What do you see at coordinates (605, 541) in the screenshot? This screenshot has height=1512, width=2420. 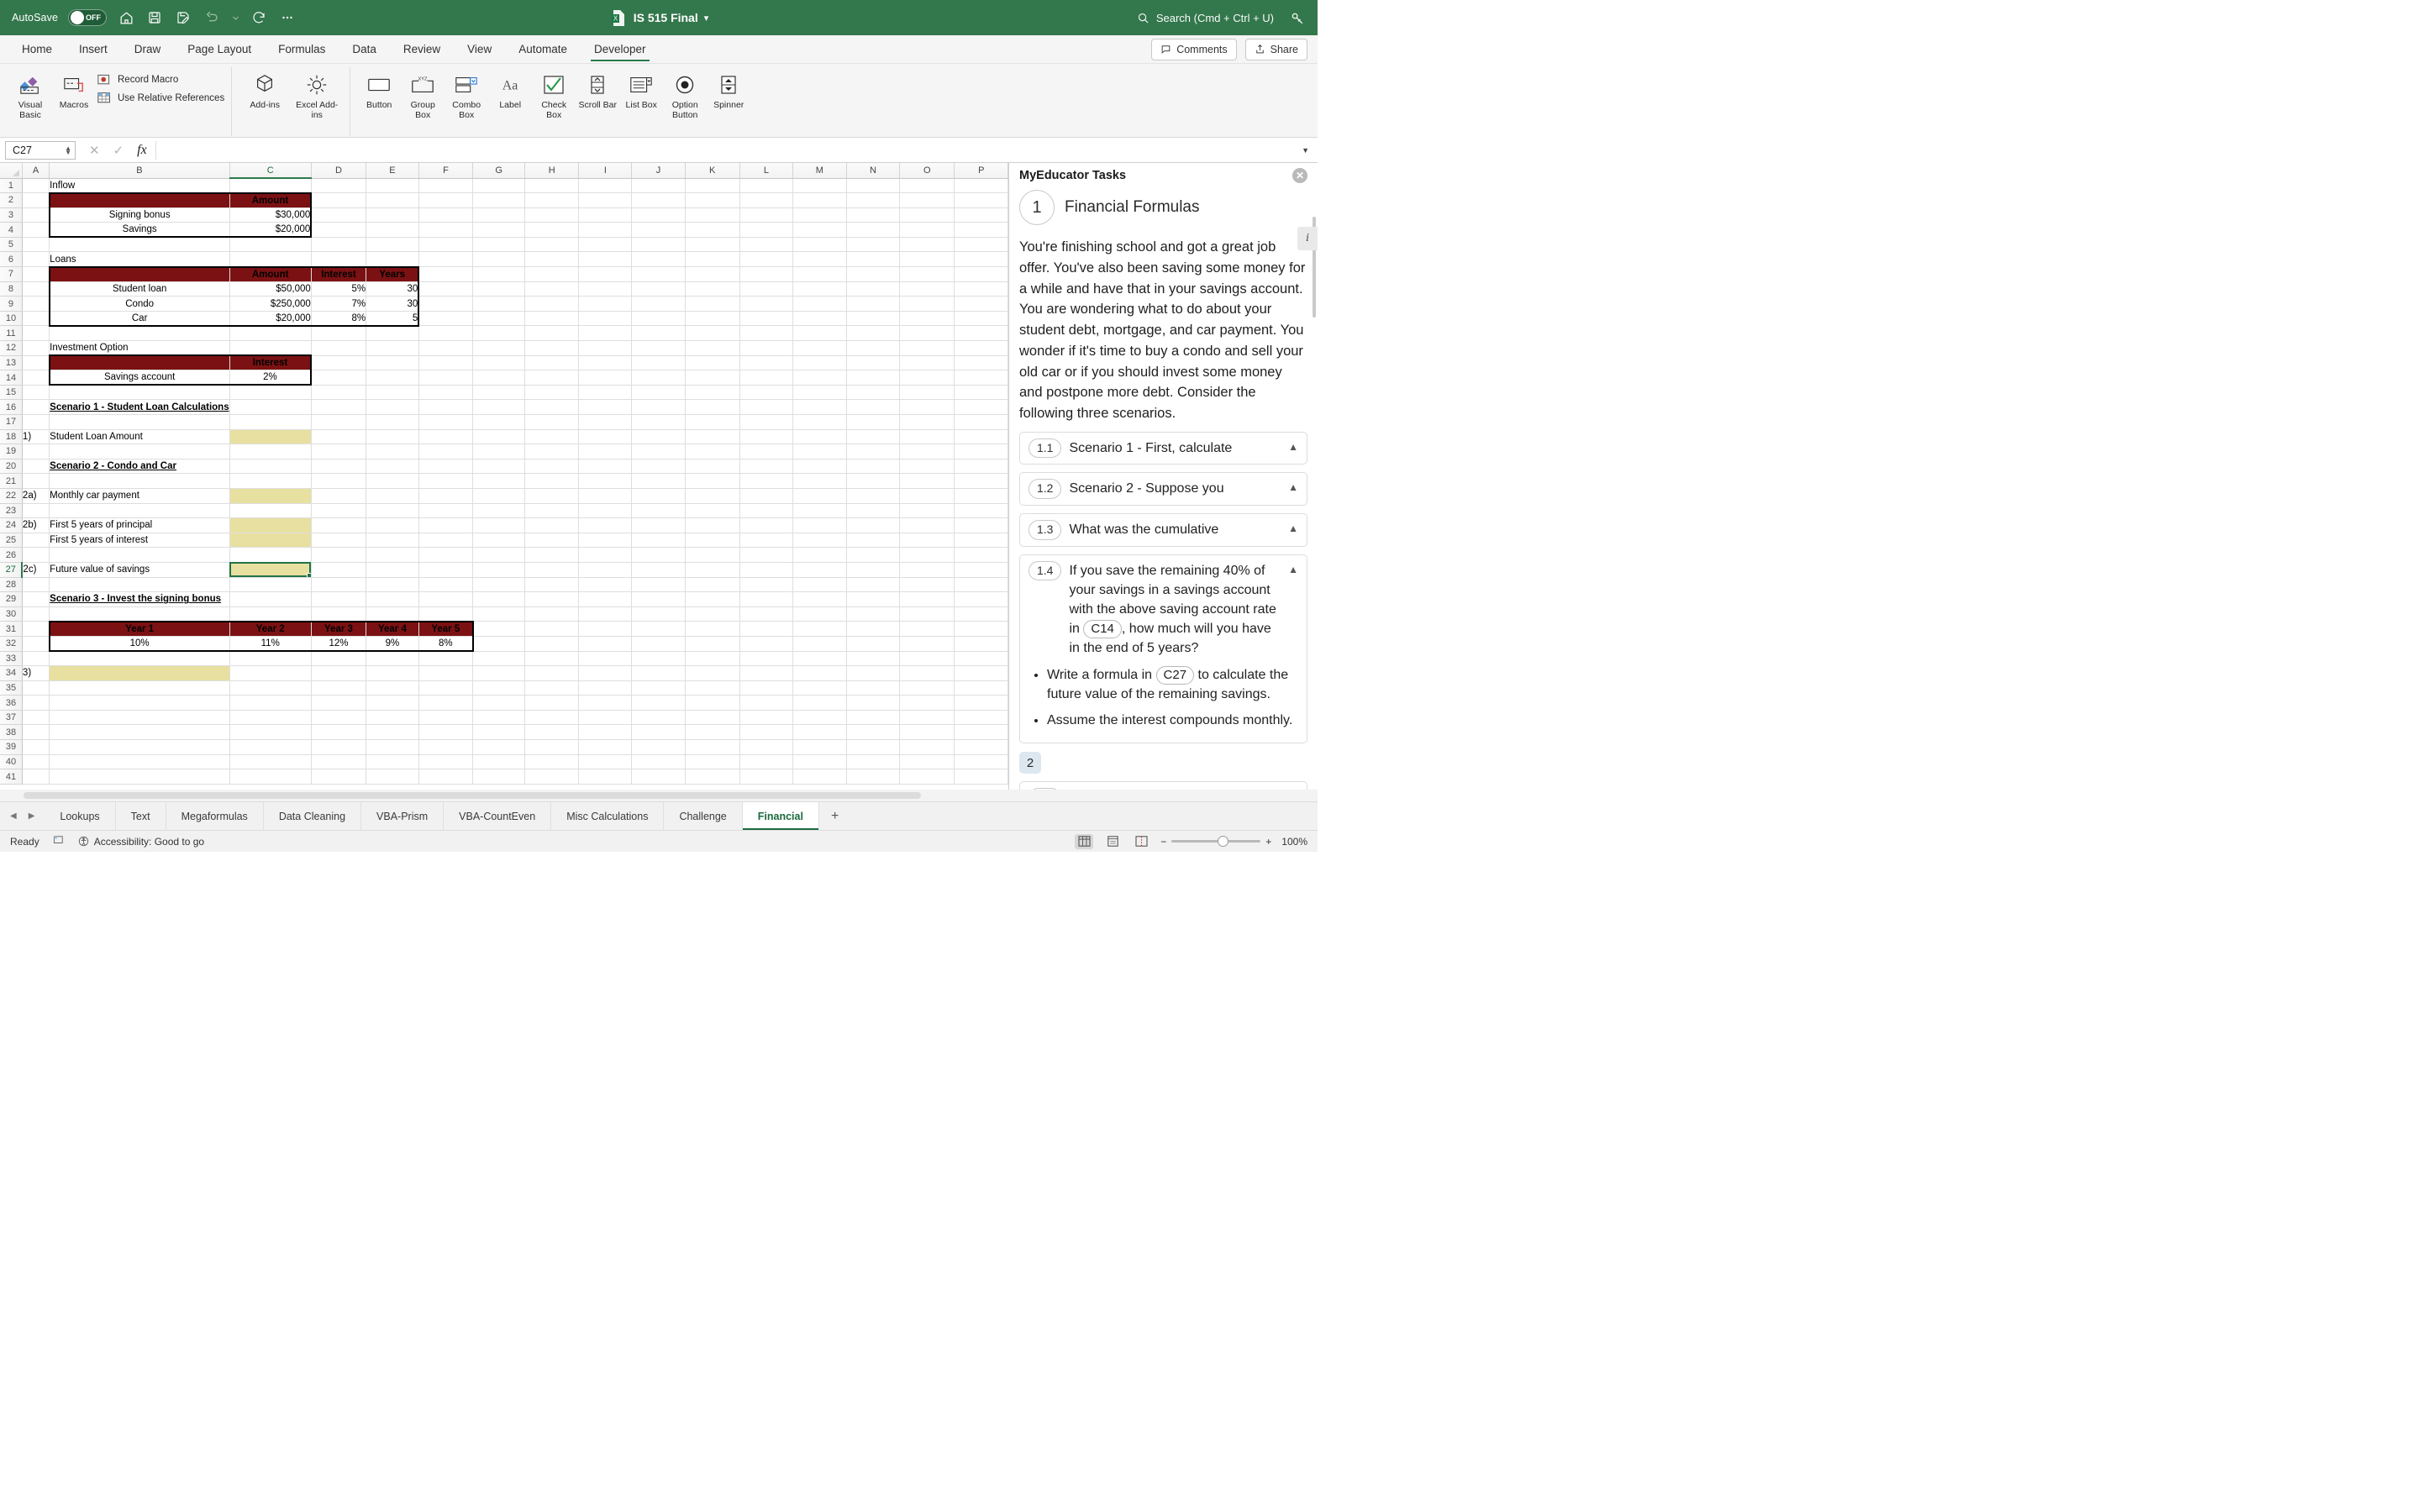 I see `cell-I25` at bounding box center [605, 541].